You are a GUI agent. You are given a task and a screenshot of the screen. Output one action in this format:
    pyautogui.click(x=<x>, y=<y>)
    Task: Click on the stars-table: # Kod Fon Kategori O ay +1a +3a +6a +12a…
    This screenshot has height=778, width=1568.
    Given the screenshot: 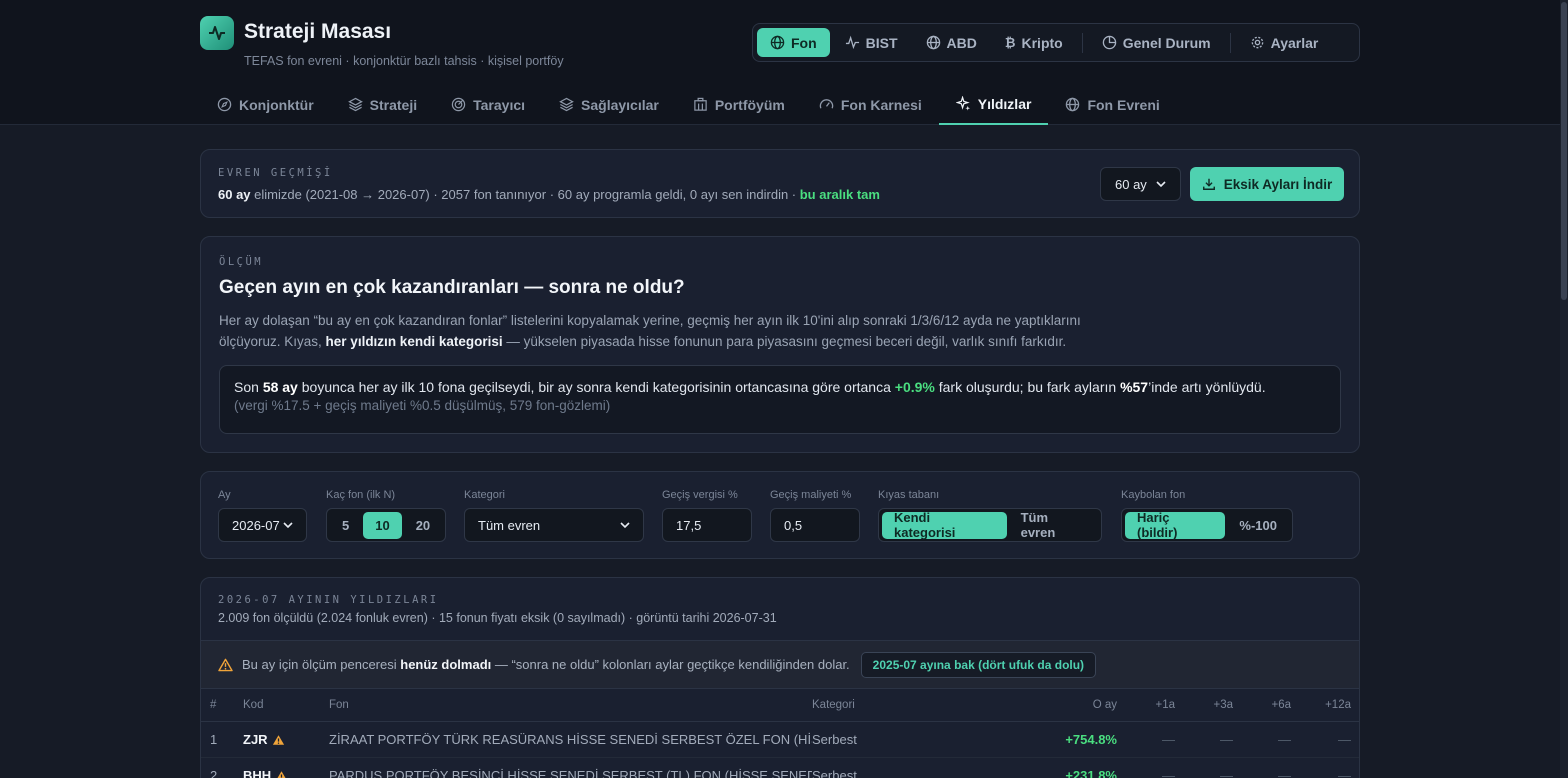 What is the action you would take?
    pyautogui.click(x=780, y=733)
    